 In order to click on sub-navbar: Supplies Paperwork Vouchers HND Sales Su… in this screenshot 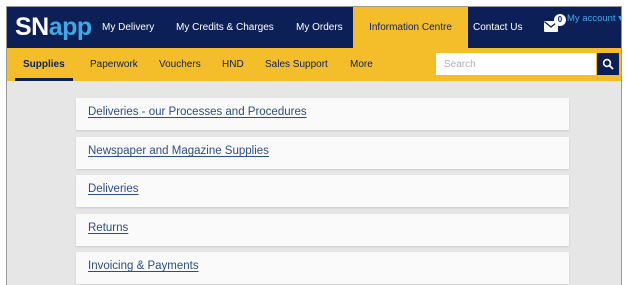, I will do `click(314, 64)`.